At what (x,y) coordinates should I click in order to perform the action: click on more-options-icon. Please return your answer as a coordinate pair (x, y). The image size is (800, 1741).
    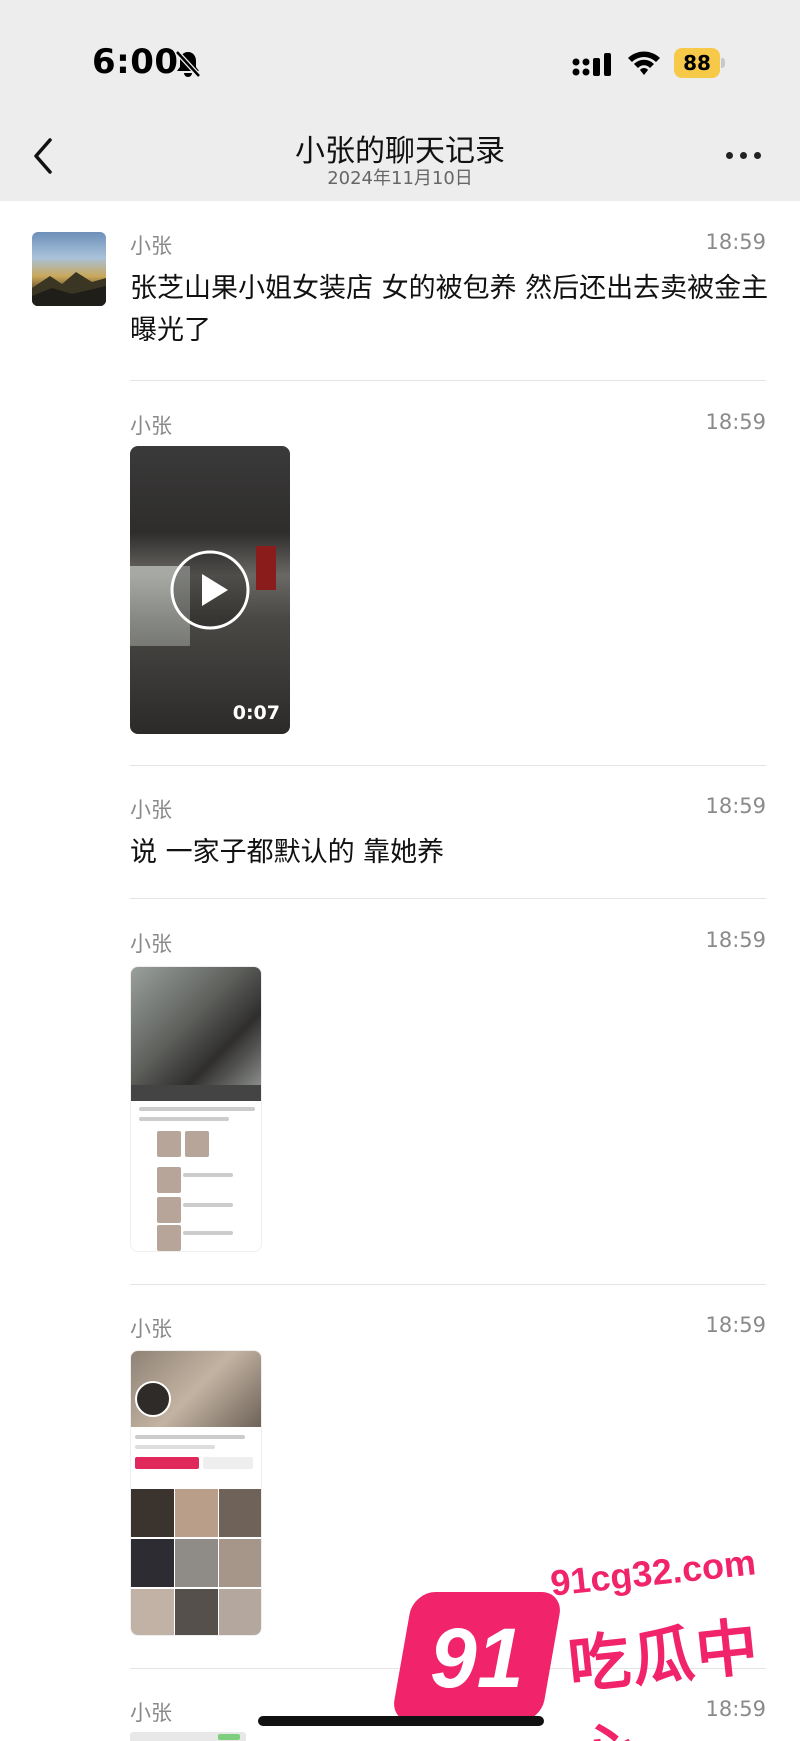
    Looking at the image, I should click on (744, 156).